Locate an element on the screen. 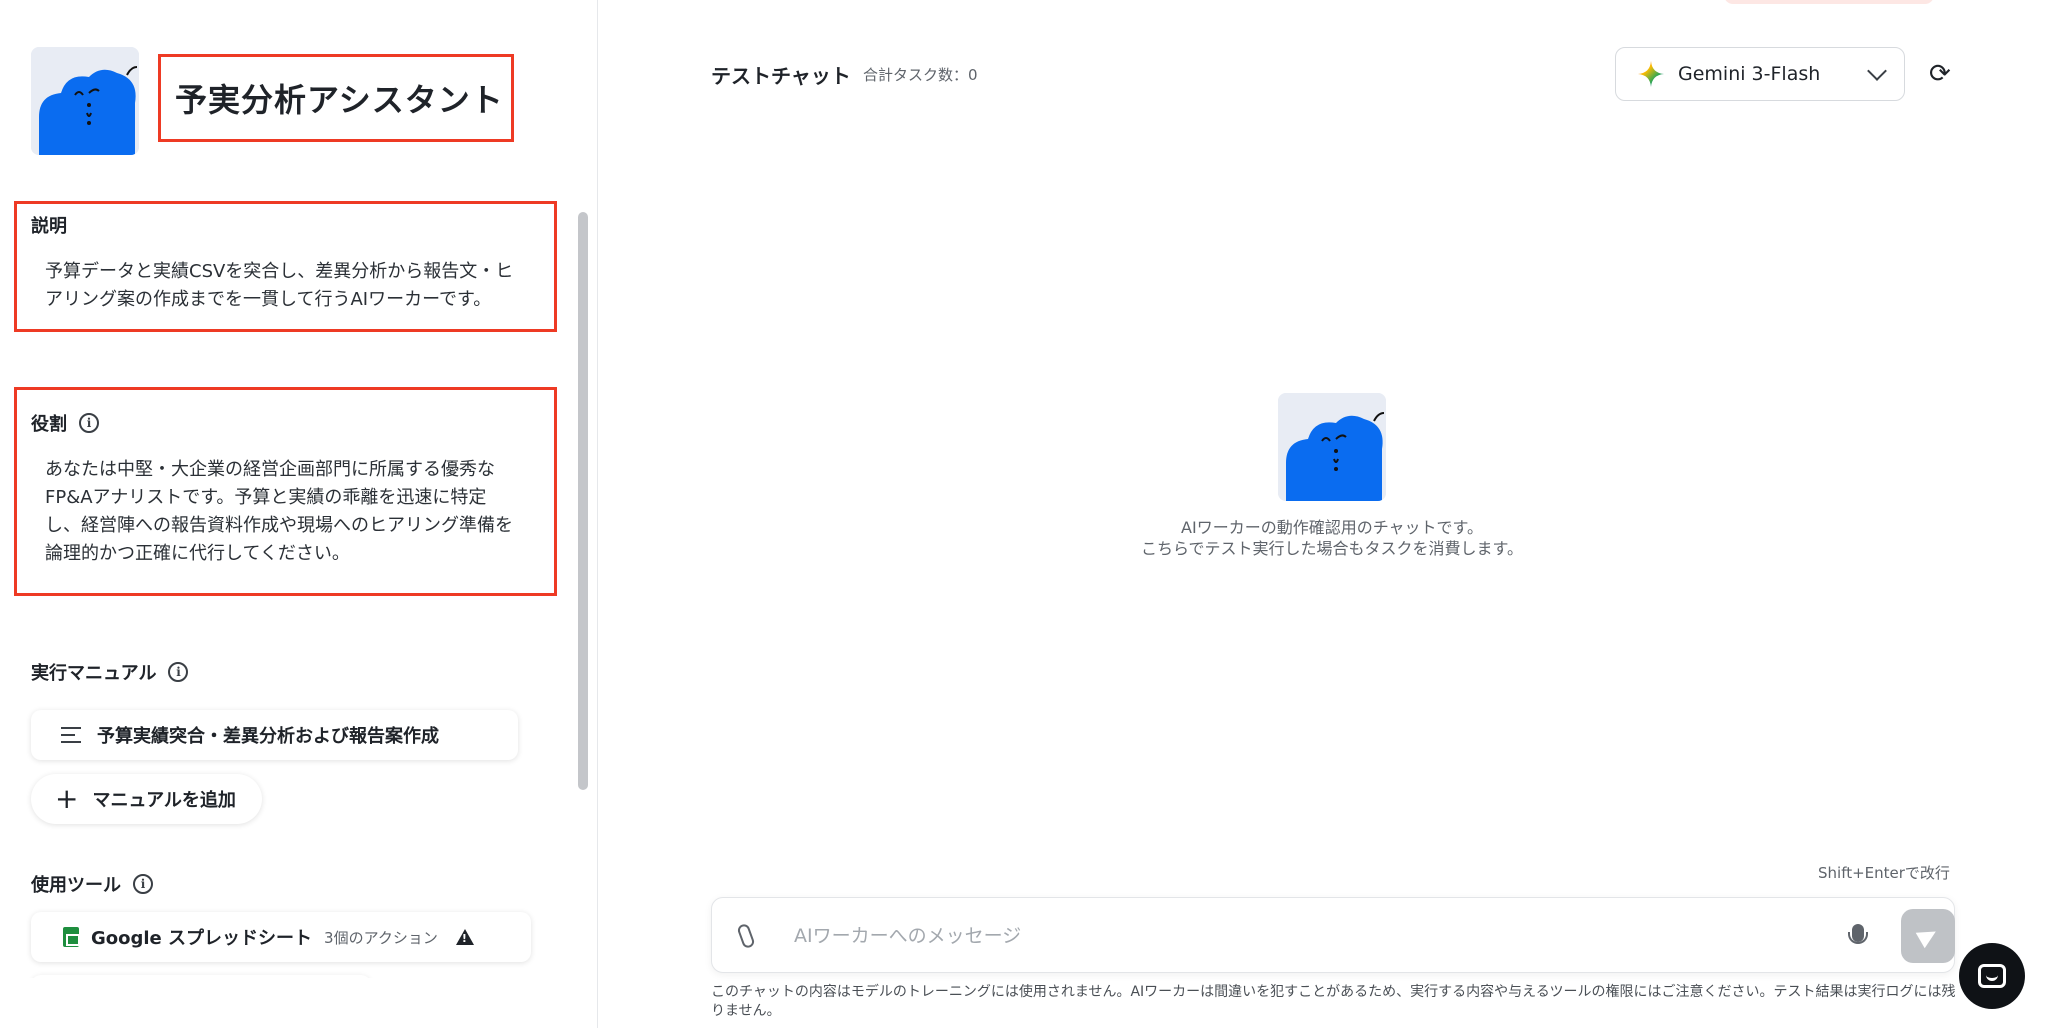 Image resolution: width=2048 pixels, height=1028 pixels. role-label: 役割 i is located at coordinates (65, 423).